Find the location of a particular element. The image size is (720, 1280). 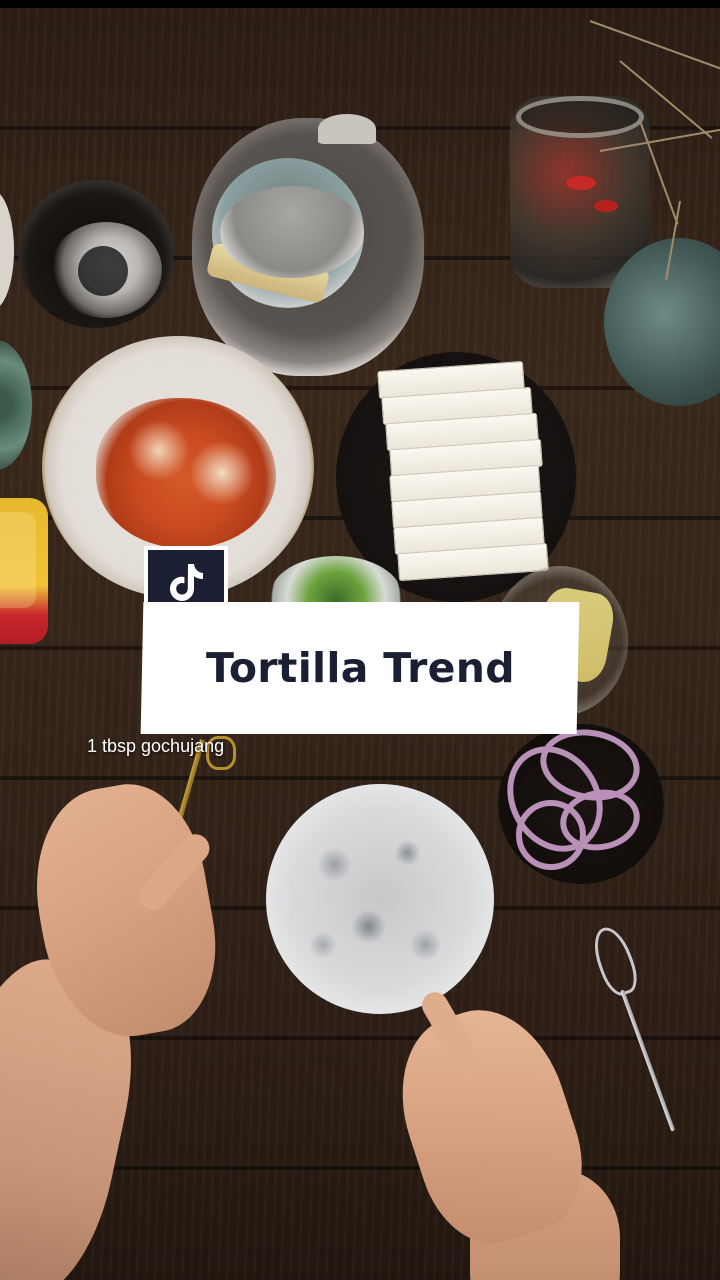

onion-ring is located at coordinates (551, 835).